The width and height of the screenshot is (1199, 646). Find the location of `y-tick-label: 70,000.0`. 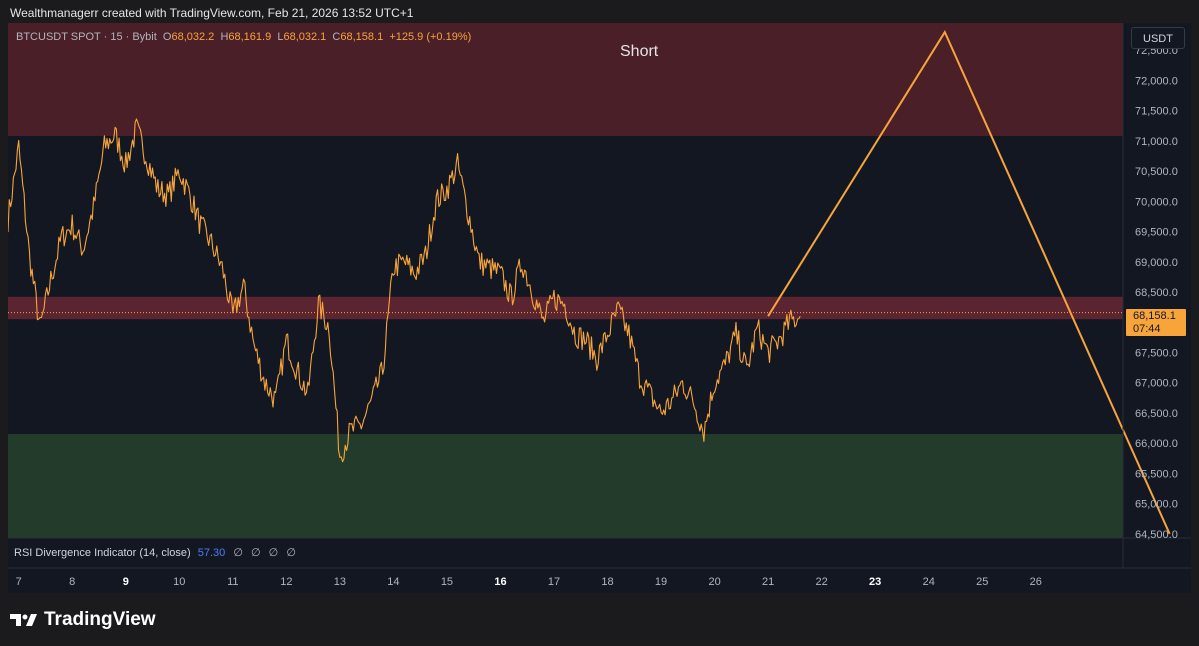

y-tick-label: 70,000.0 is located at coordinates (1156, 202).